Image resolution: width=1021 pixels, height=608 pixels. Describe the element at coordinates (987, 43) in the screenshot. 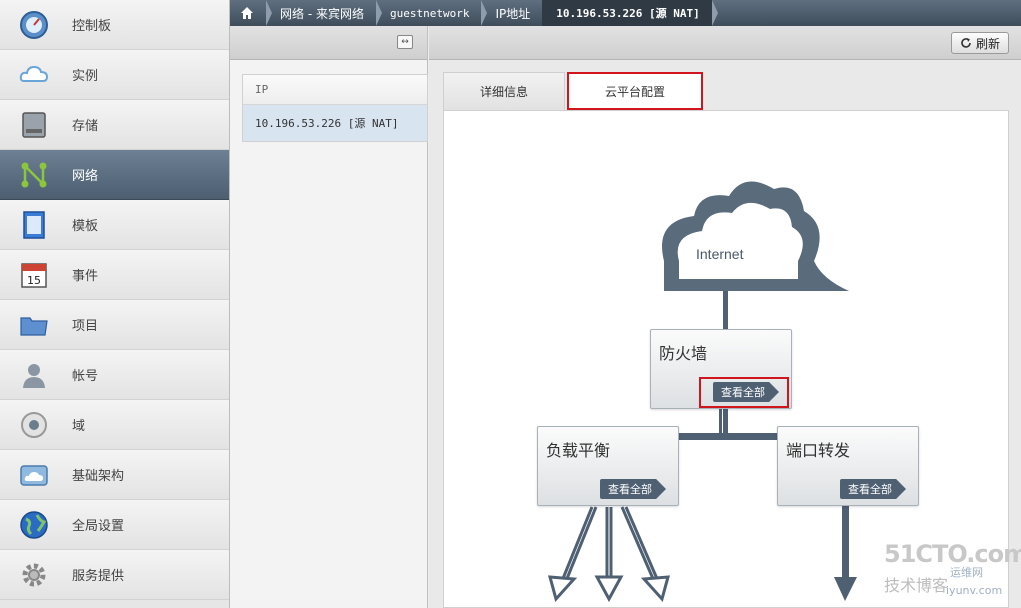

I see `refresh-label: 刷新` at that location.